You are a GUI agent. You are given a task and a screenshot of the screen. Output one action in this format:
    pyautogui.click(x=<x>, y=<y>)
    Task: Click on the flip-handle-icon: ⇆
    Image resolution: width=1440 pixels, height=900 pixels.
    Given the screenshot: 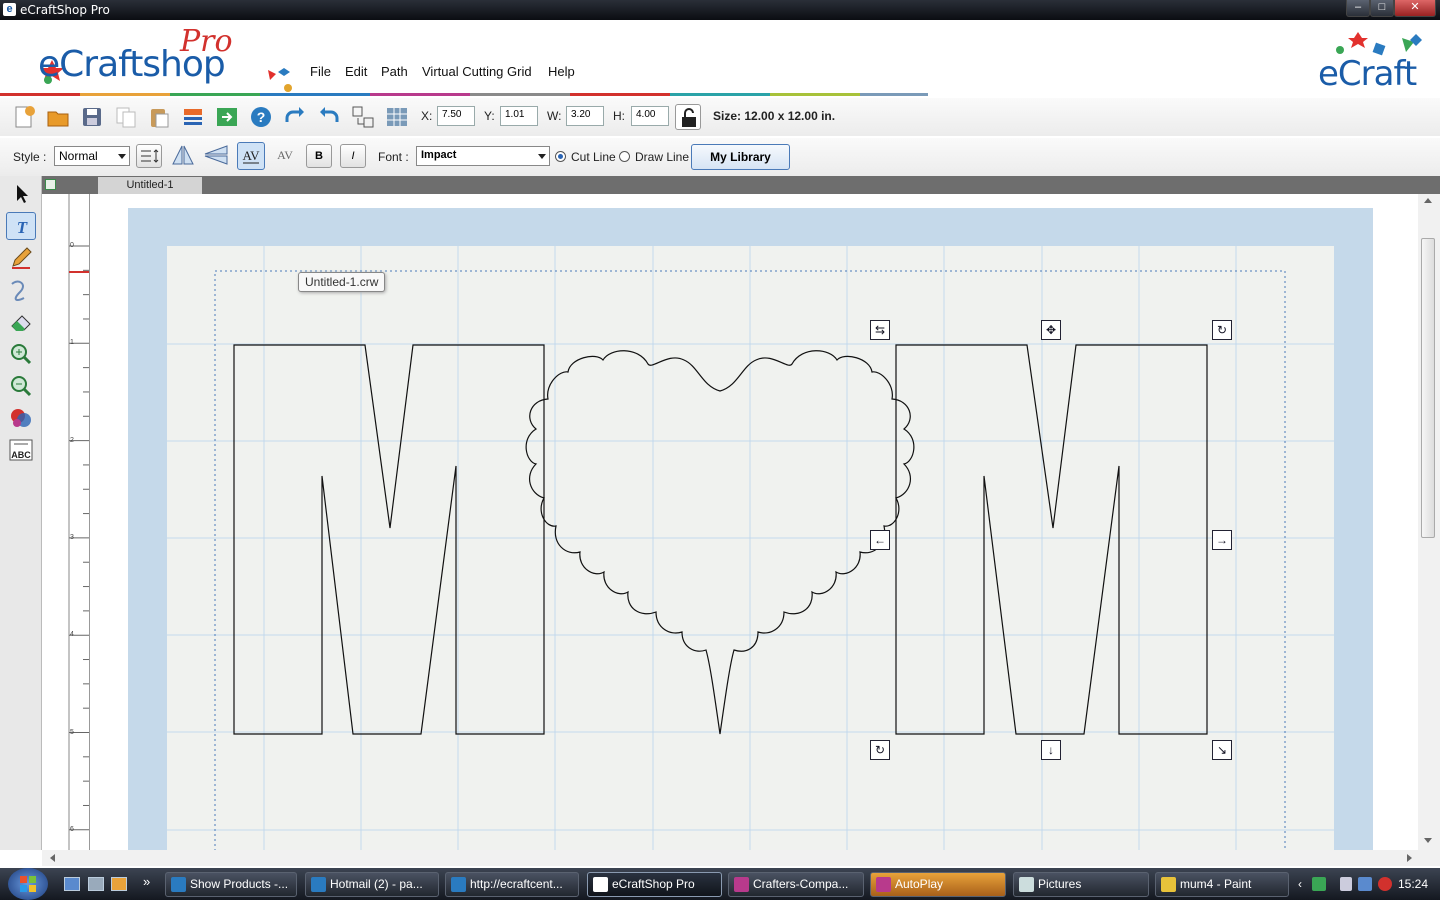 What is the action you would take?
    pyautogui.click(x=880, y=330)
    